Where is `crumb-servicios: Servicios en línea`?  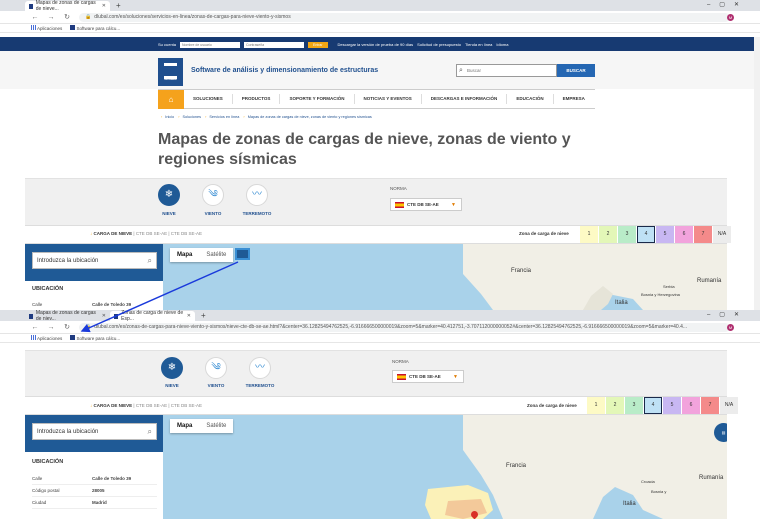
crumb-servicios: Servicios en línea is located at coordinates (224, 117).